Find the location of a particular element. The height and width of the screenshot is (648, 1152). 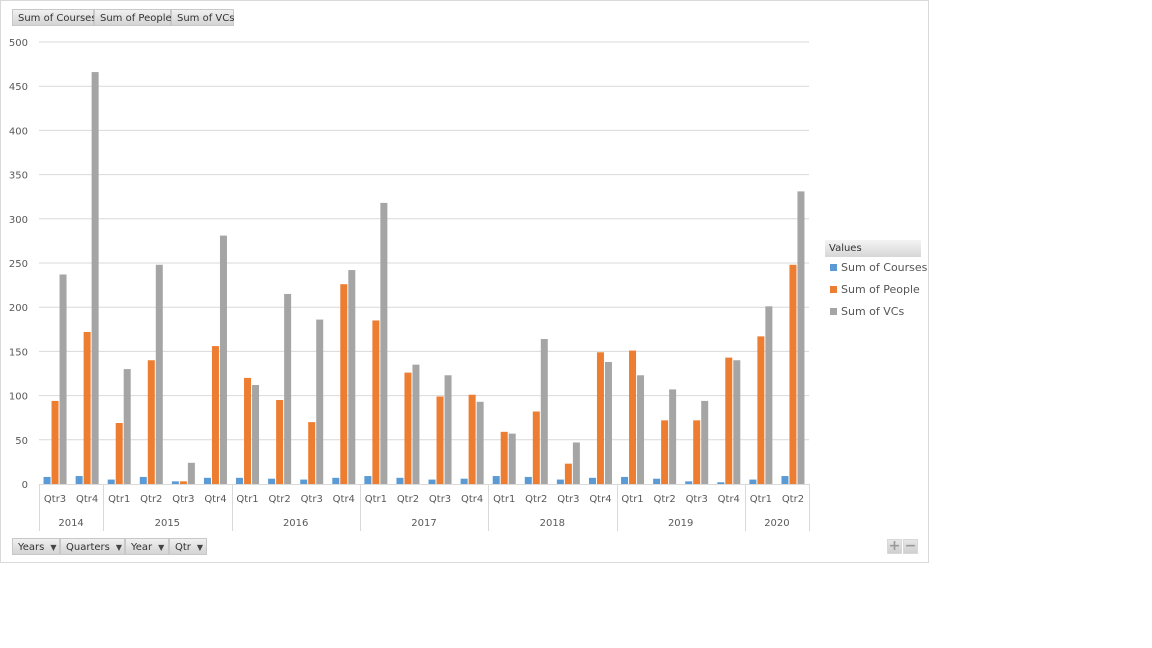

legend-item-courses: Sum of Courses is located at coordinates (876, 268).